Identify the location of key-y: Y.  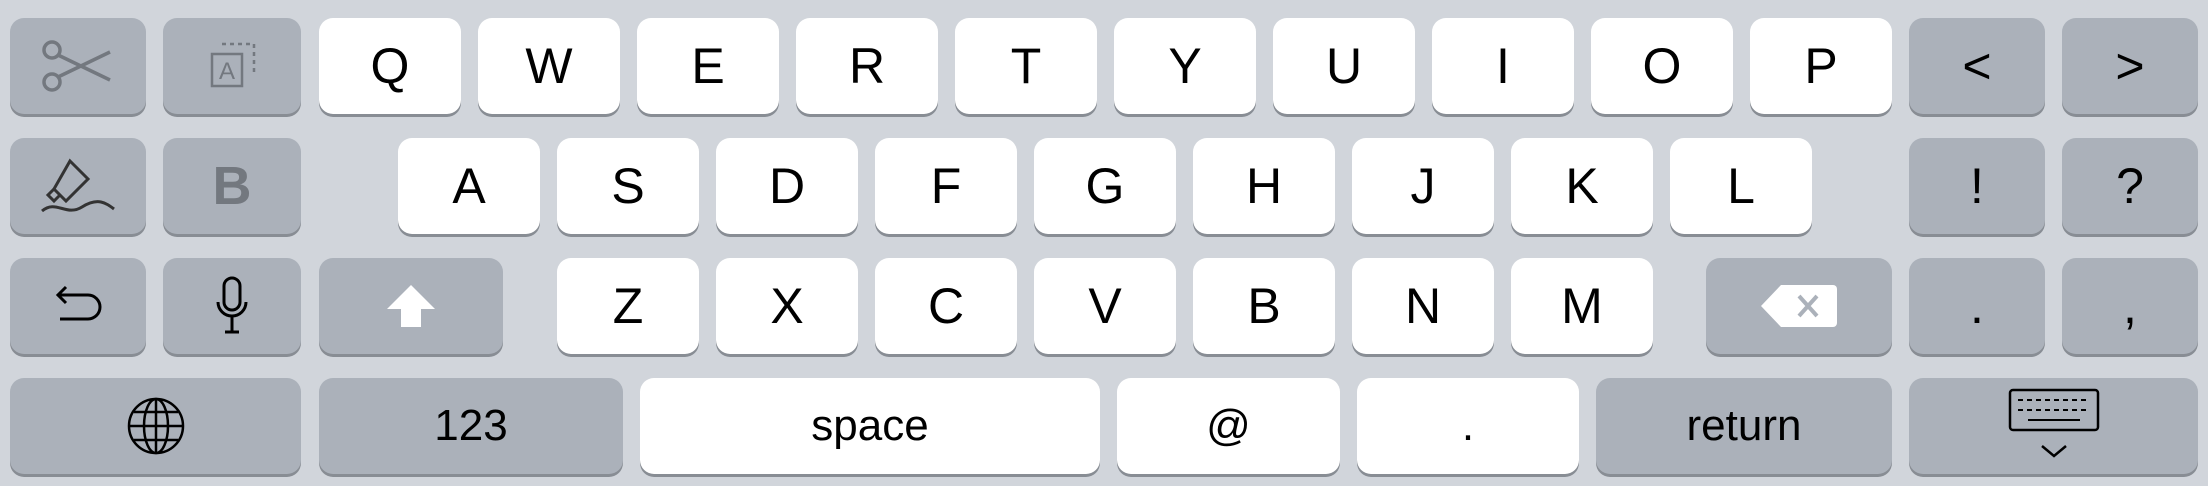
(1185, 66).